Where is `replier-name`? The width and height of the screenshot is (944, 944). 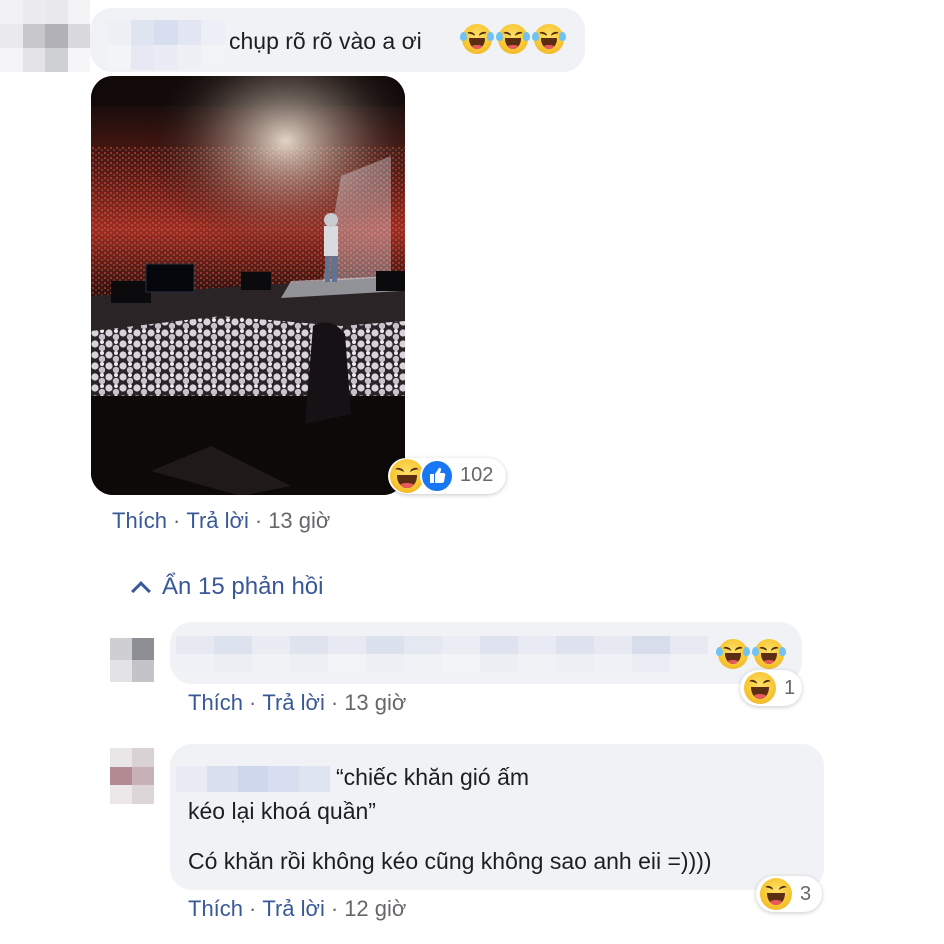
replier-name is located at coordinates (253, 779).